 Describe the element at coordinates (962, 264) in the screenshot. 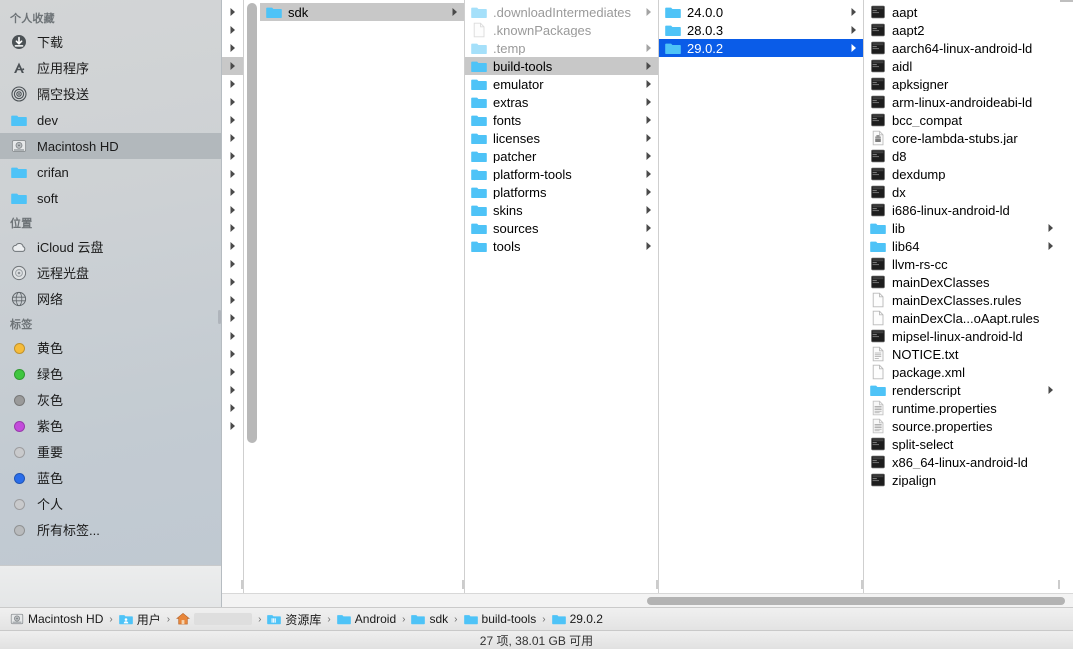

I see `column-row: llvm-rs-cc` at that location.